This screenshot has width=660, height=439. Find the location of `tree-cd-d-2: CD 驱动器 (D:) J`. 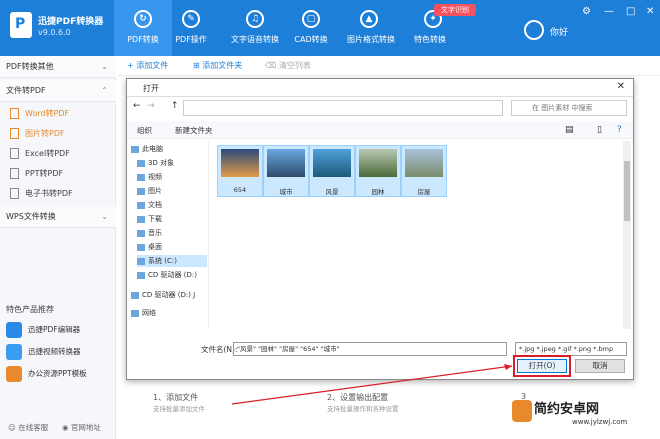

tree-cd-d-2: CD 驱动器 (D:) J is located at coordinates (169, 295).